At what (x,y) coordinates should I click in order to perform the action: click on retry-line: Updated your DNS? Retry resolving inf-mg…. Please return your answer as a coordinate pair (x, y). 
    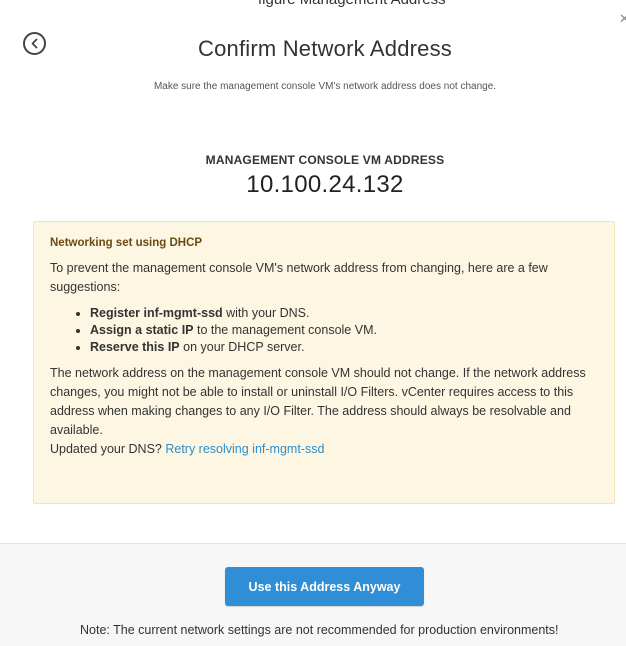
    Looking at the image, I should click on (325, 449).